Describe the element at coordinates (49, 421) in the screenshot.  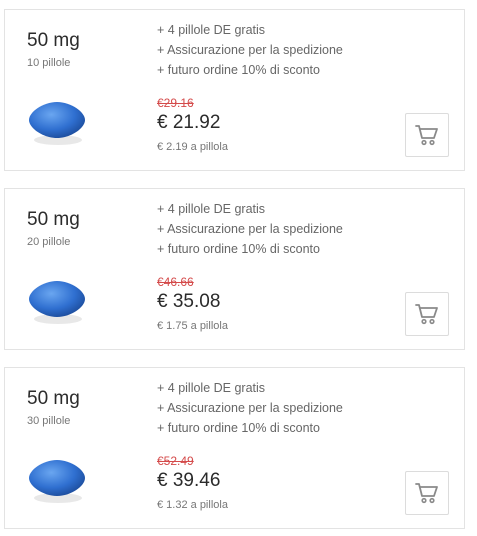
I see `pill-count: 30 pillole` at that location.